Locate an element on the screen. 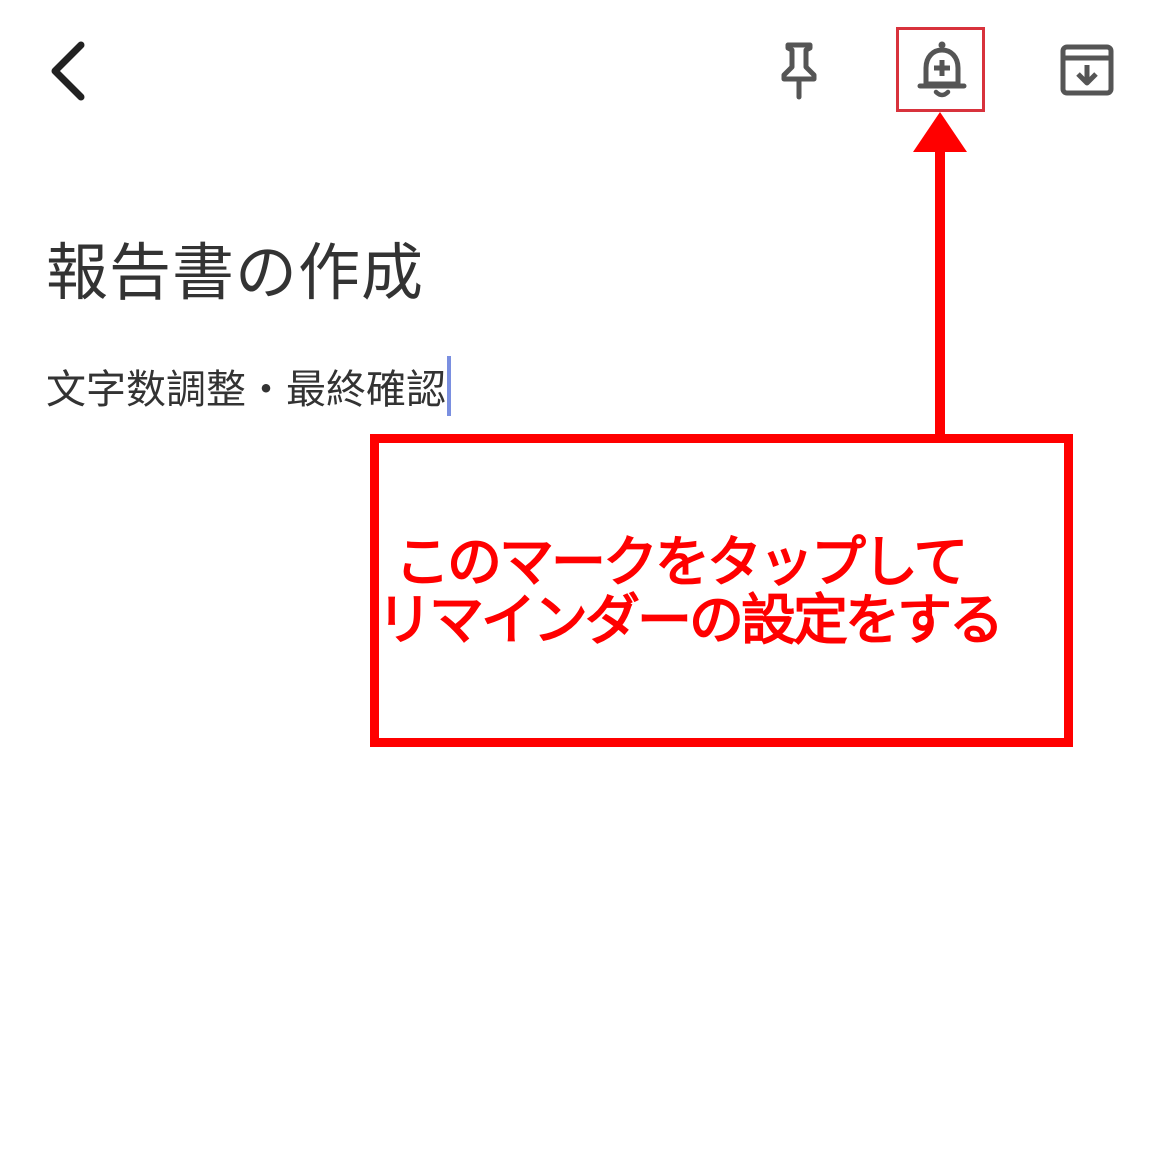 This screenshot has width=1170, height=1170. bell-plus-icon is located at coordinates (942, 69).